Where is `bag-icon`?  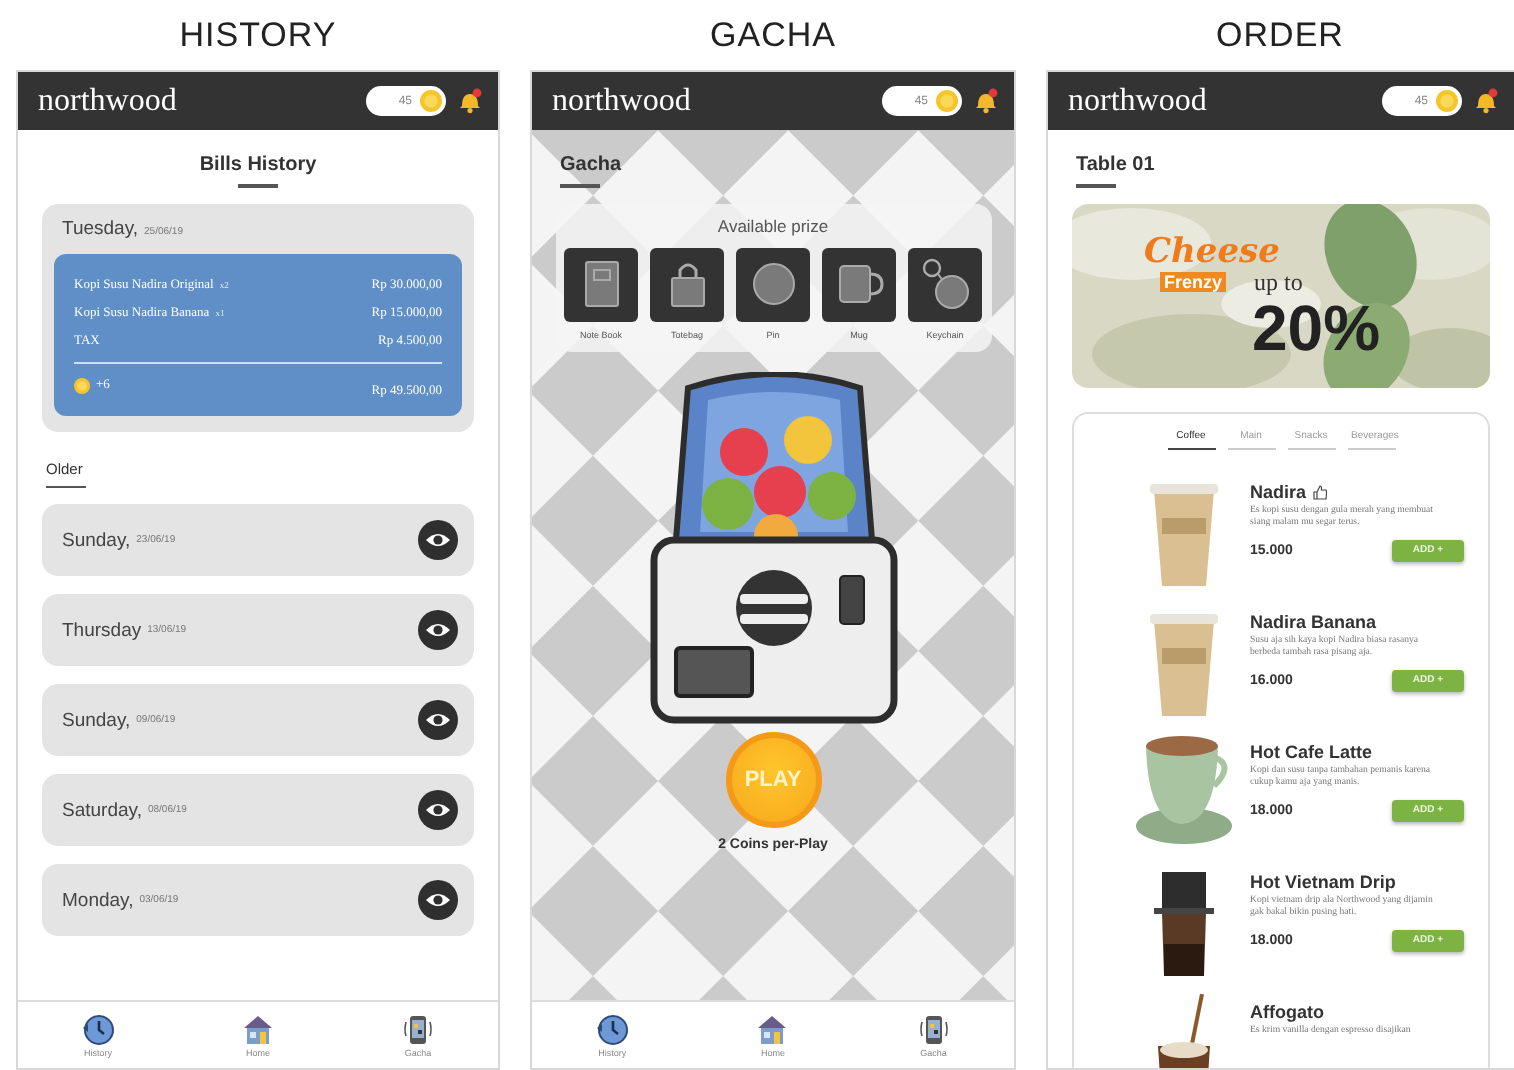
bag-icon is located at coordinates (687, 284).